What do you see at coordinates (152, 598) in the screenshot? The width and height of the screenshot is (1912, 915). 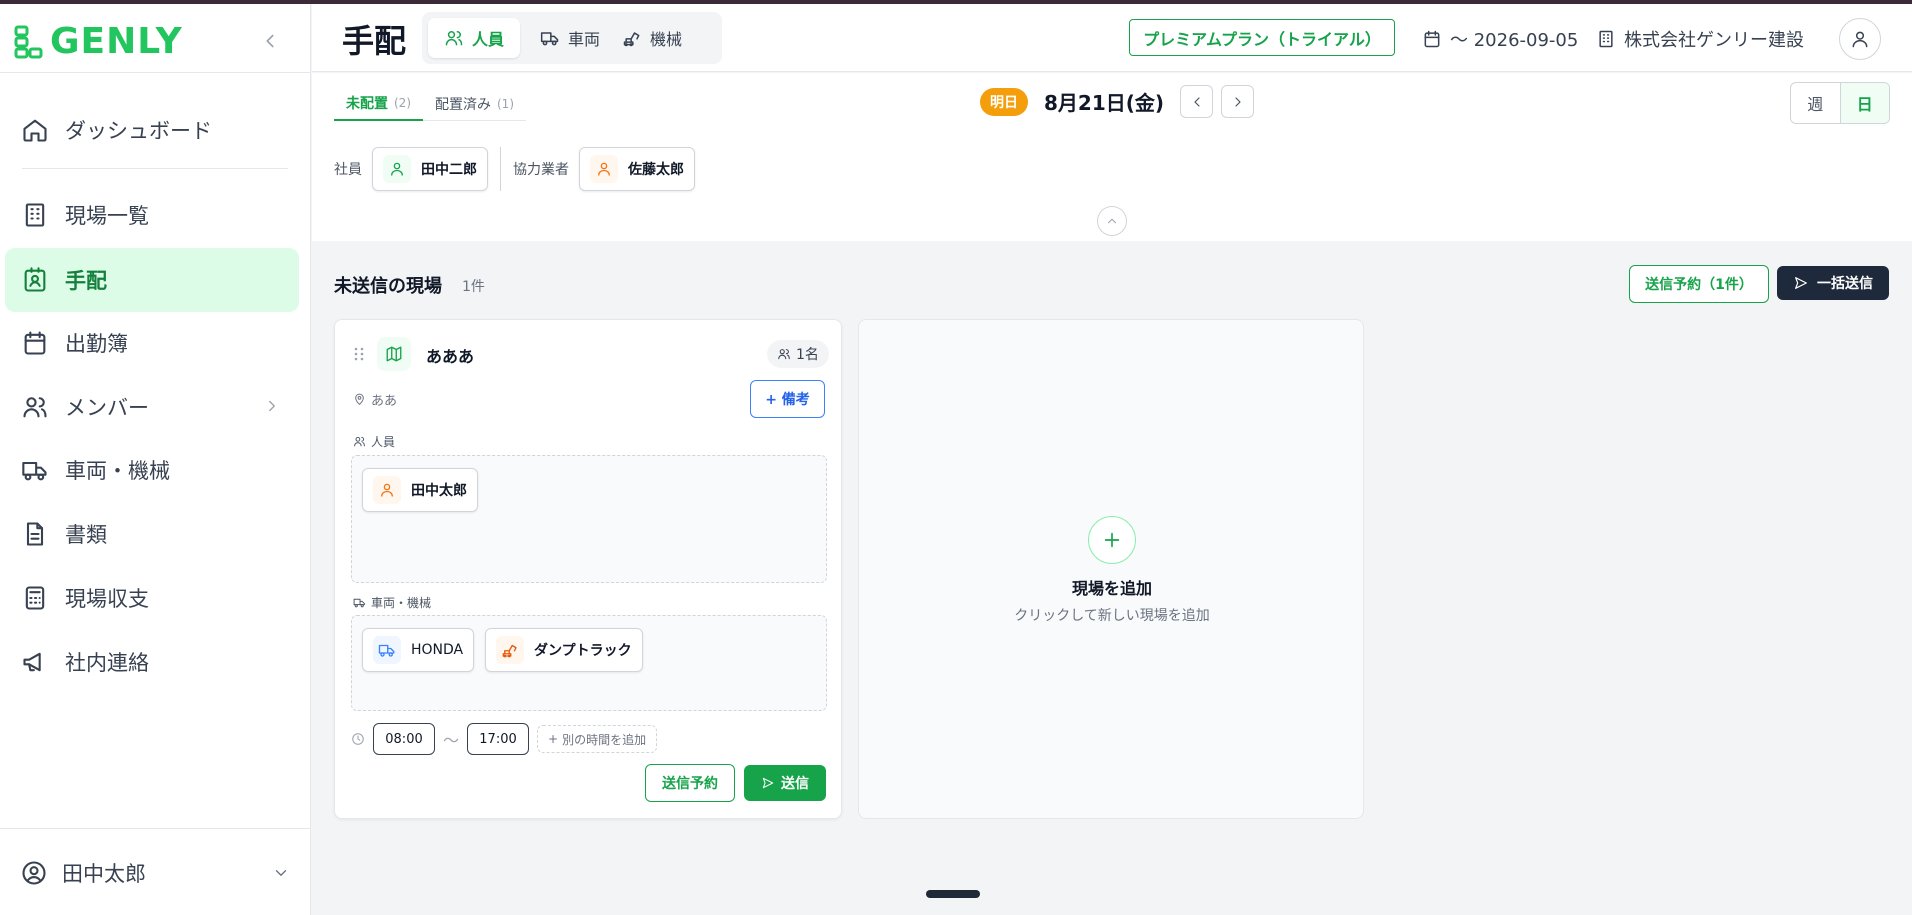 I see `sidebar-item-site-finance: 現場収支` at bounding box center [152, 598].